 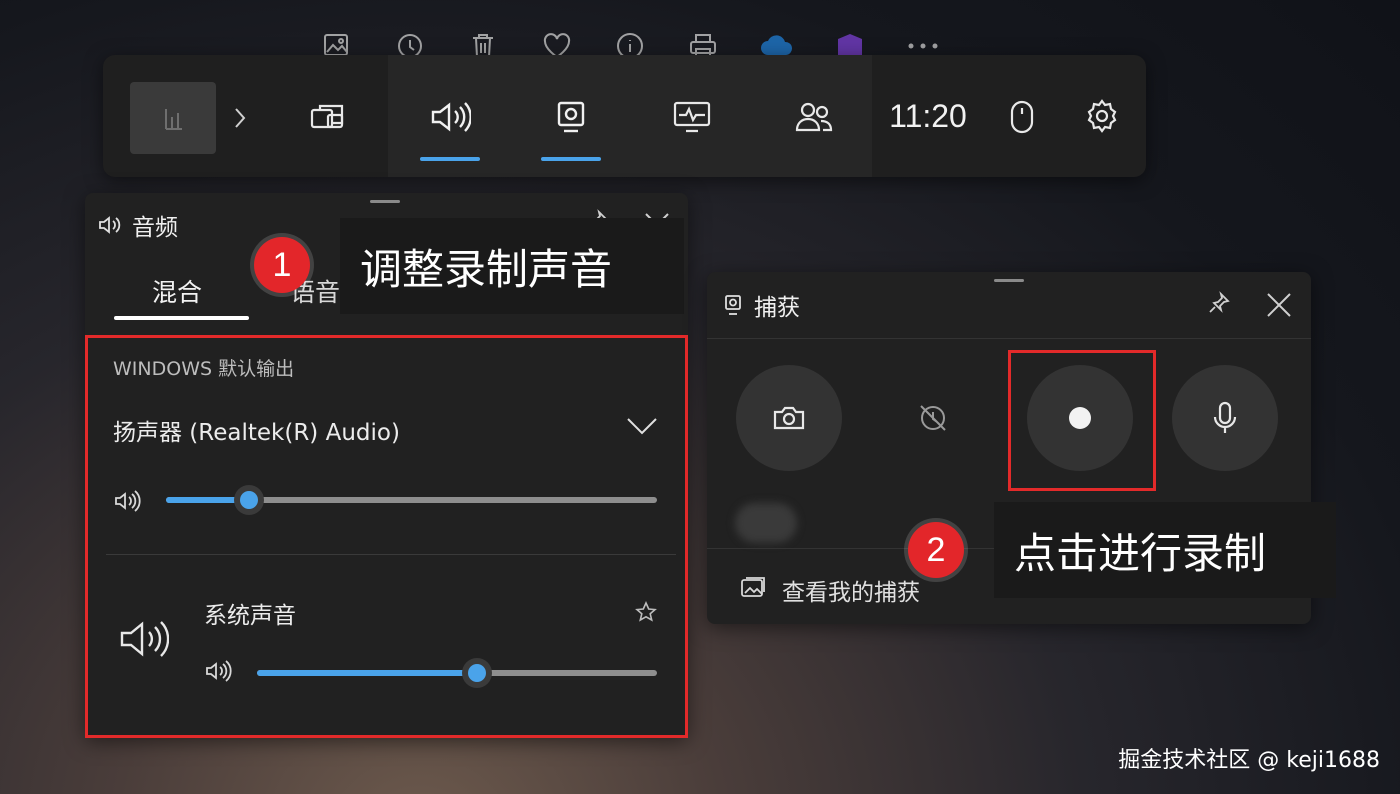 I want to click on tab-mix-indicator, so click(x=181, y=318).